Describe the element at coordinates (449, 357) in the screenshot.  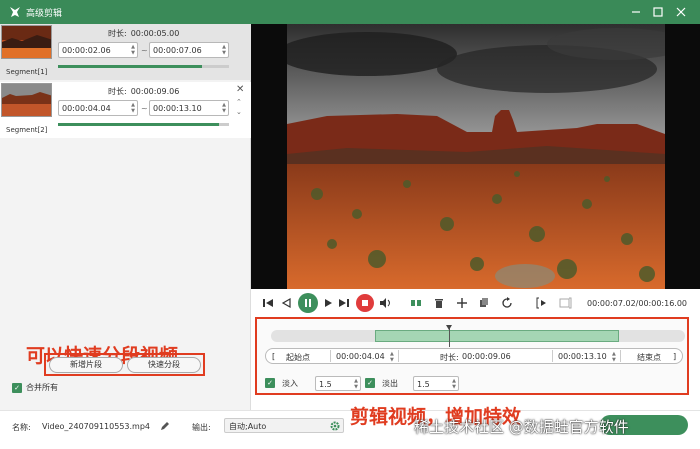
I see `duration-label: 时长:` at that location.